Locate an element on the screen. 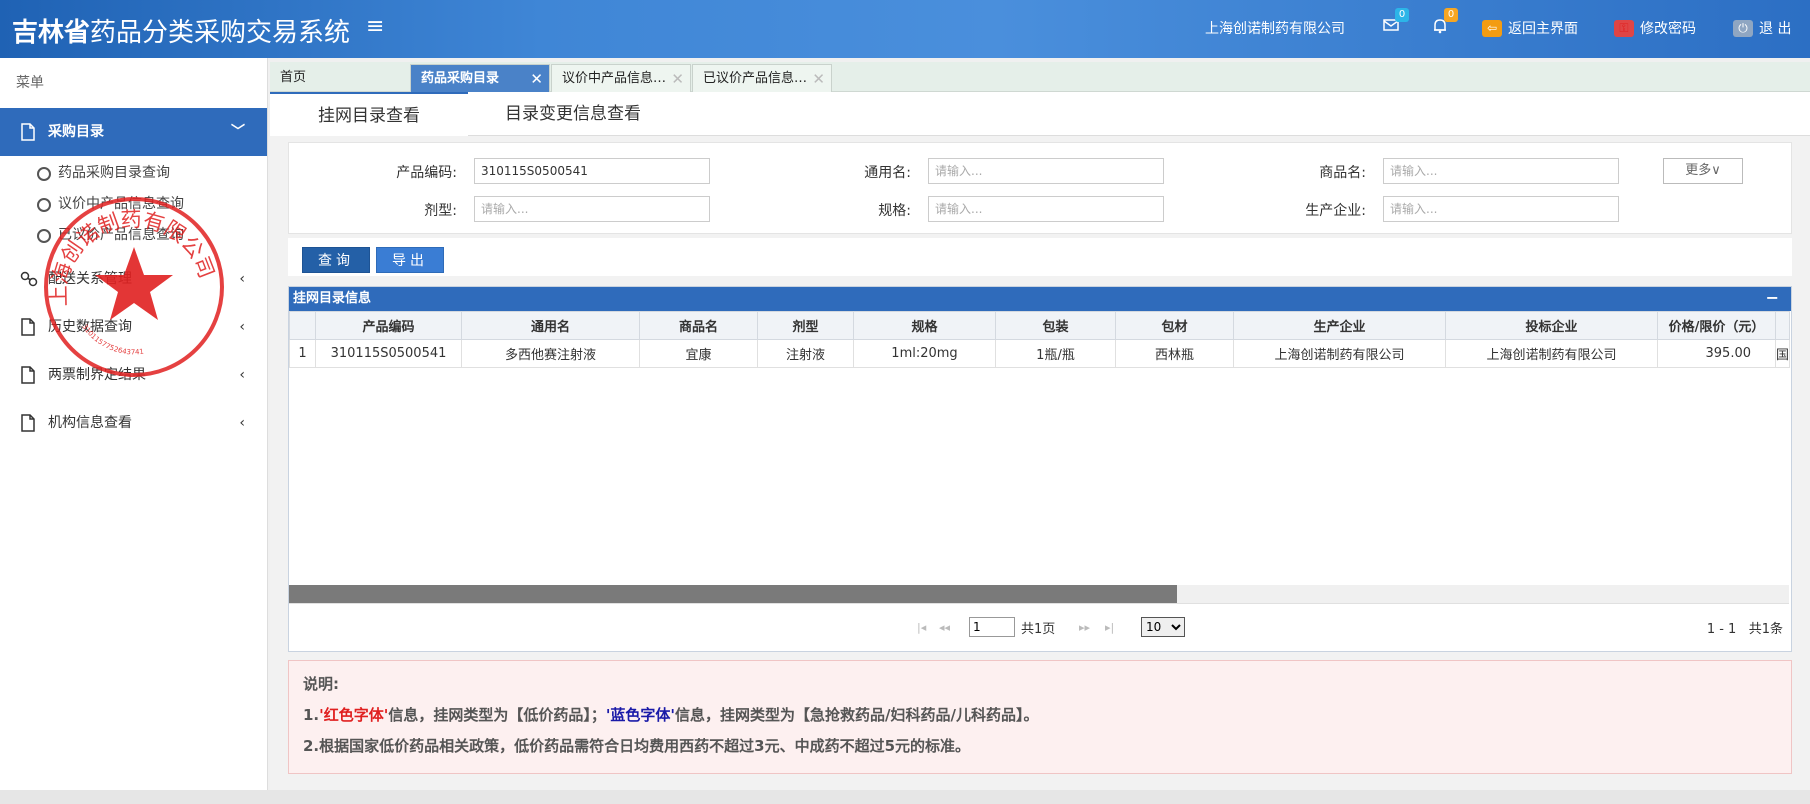  document-icon is located at coordinates (29, 423).